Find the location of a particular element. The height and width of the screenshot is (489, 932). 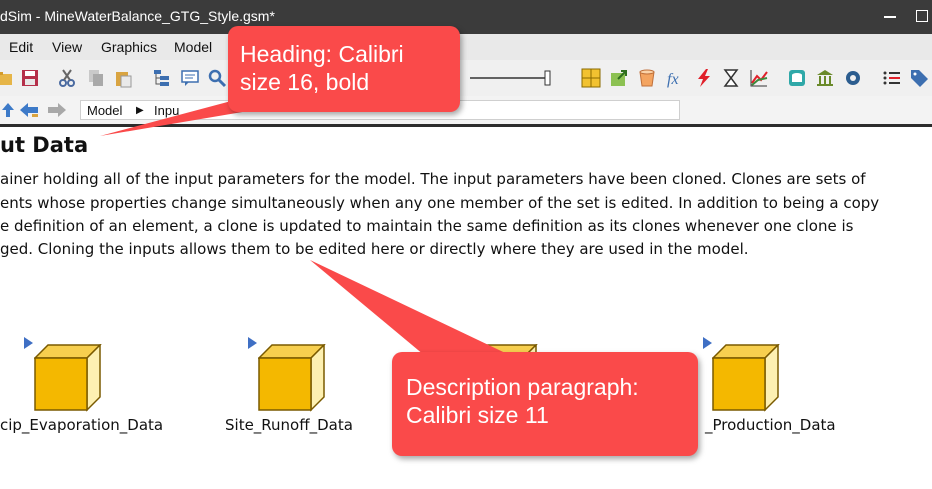

description-callout: Description paragraph: Calibri size 11 is located at coordinates (545, 404).